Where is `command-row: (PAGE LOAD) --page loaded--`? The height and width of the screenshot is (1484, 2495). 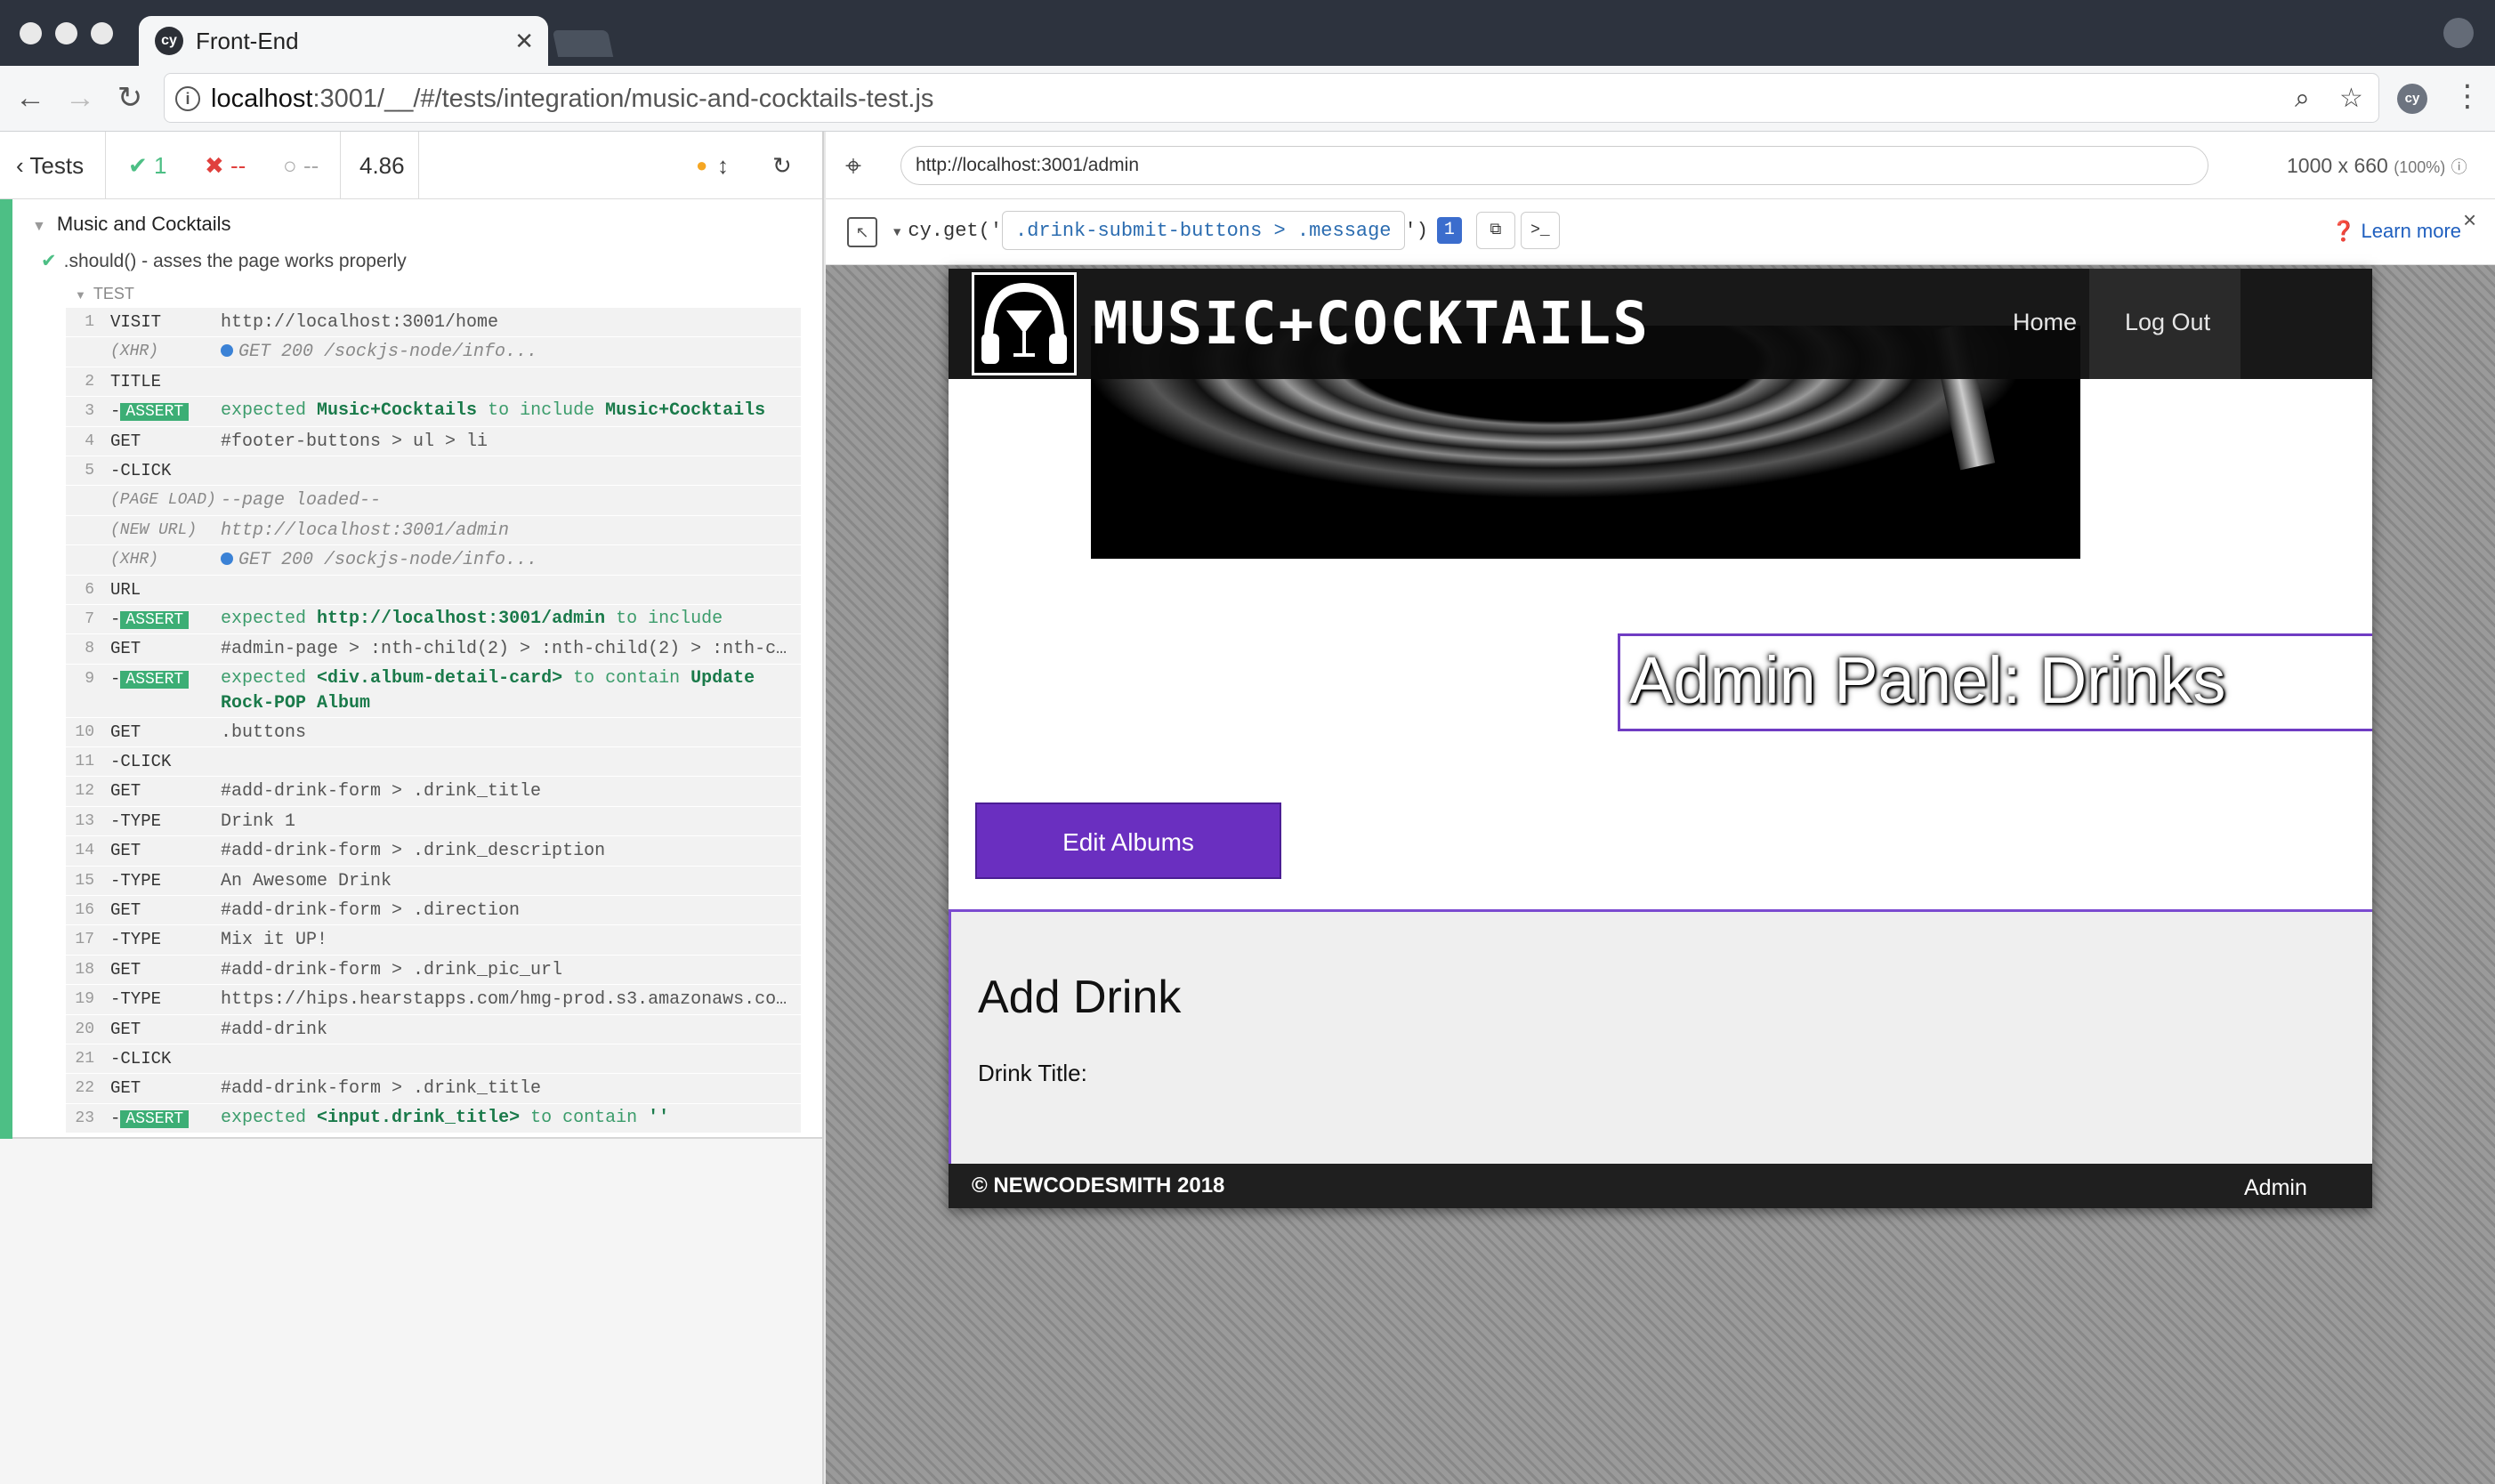 command-row: (PAGE LOAD) --page loaded-- is located at coordinates (434, 501).